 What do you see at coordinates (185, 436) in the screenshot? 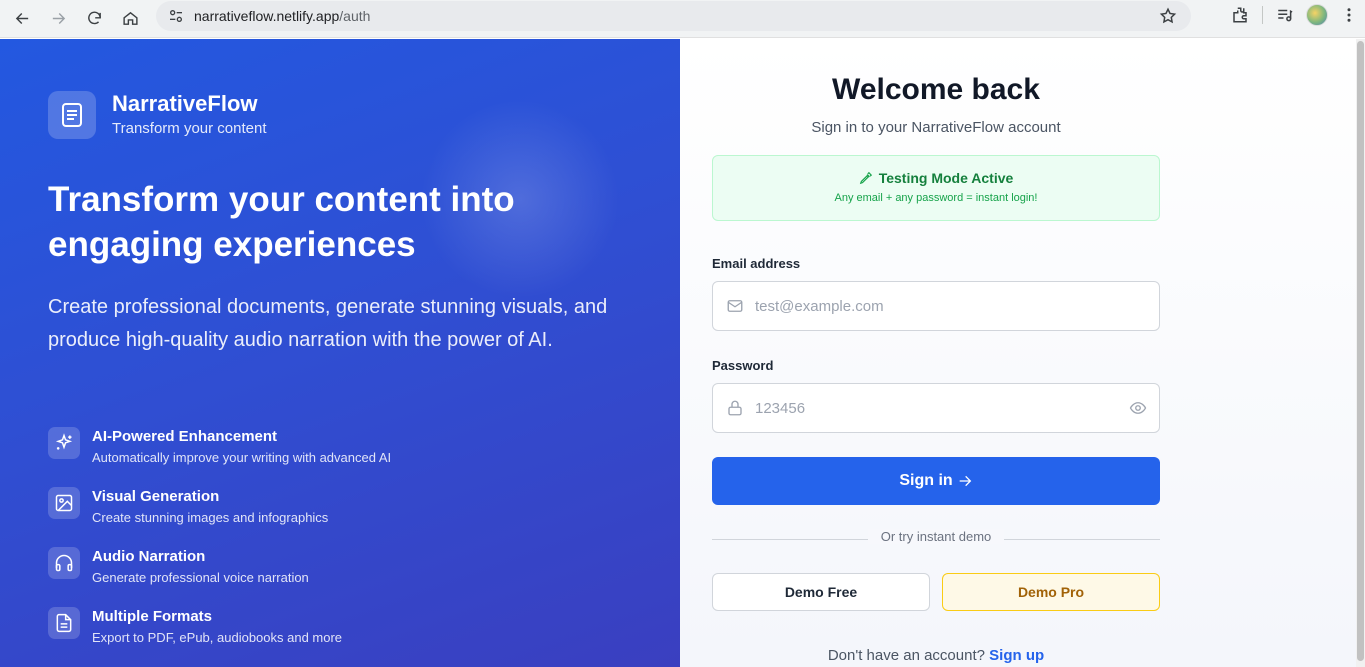
I see `feature-title: AI-Powered Enhancement` at bounding box center [185, 436].